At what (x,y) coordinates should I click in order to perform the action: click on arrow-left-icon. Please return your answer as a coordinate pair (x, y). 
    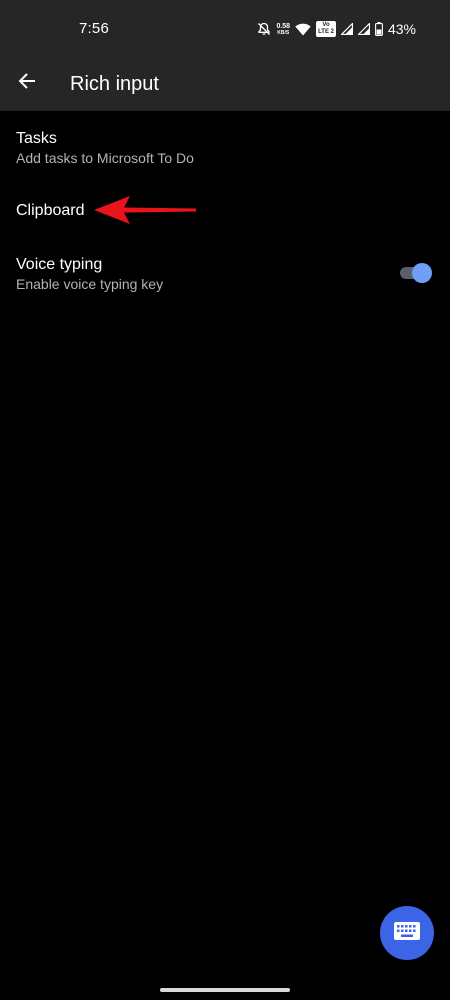
    Looking at the image, I should click on (27, 83).